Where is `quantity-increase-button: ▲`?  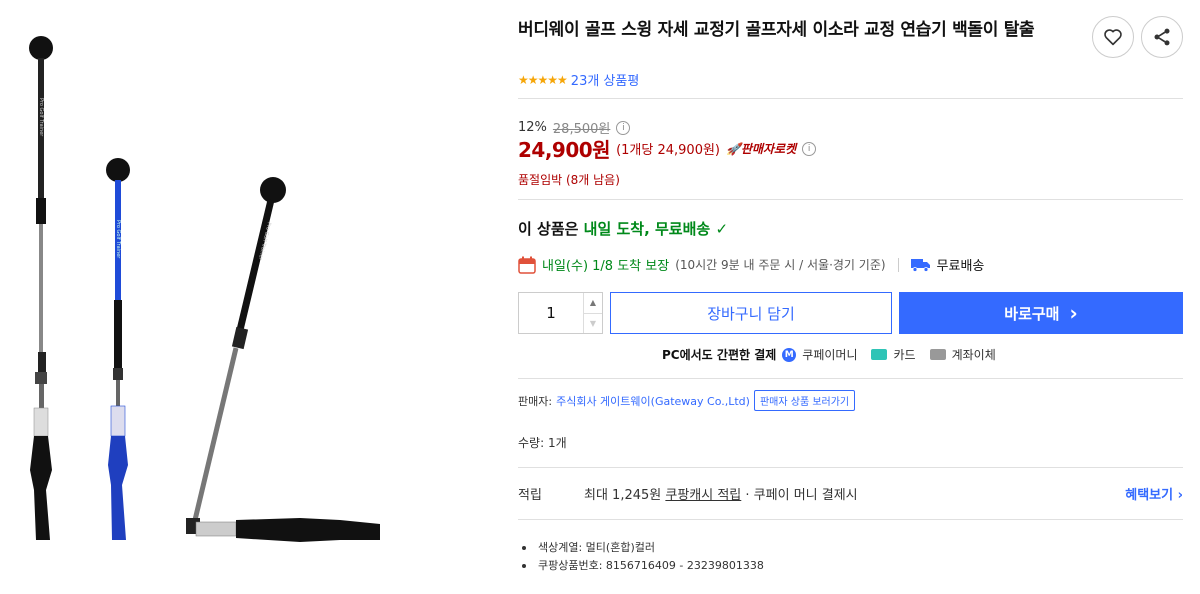 quantity-increase-button: ▲ is located at coordinates (593, 303).